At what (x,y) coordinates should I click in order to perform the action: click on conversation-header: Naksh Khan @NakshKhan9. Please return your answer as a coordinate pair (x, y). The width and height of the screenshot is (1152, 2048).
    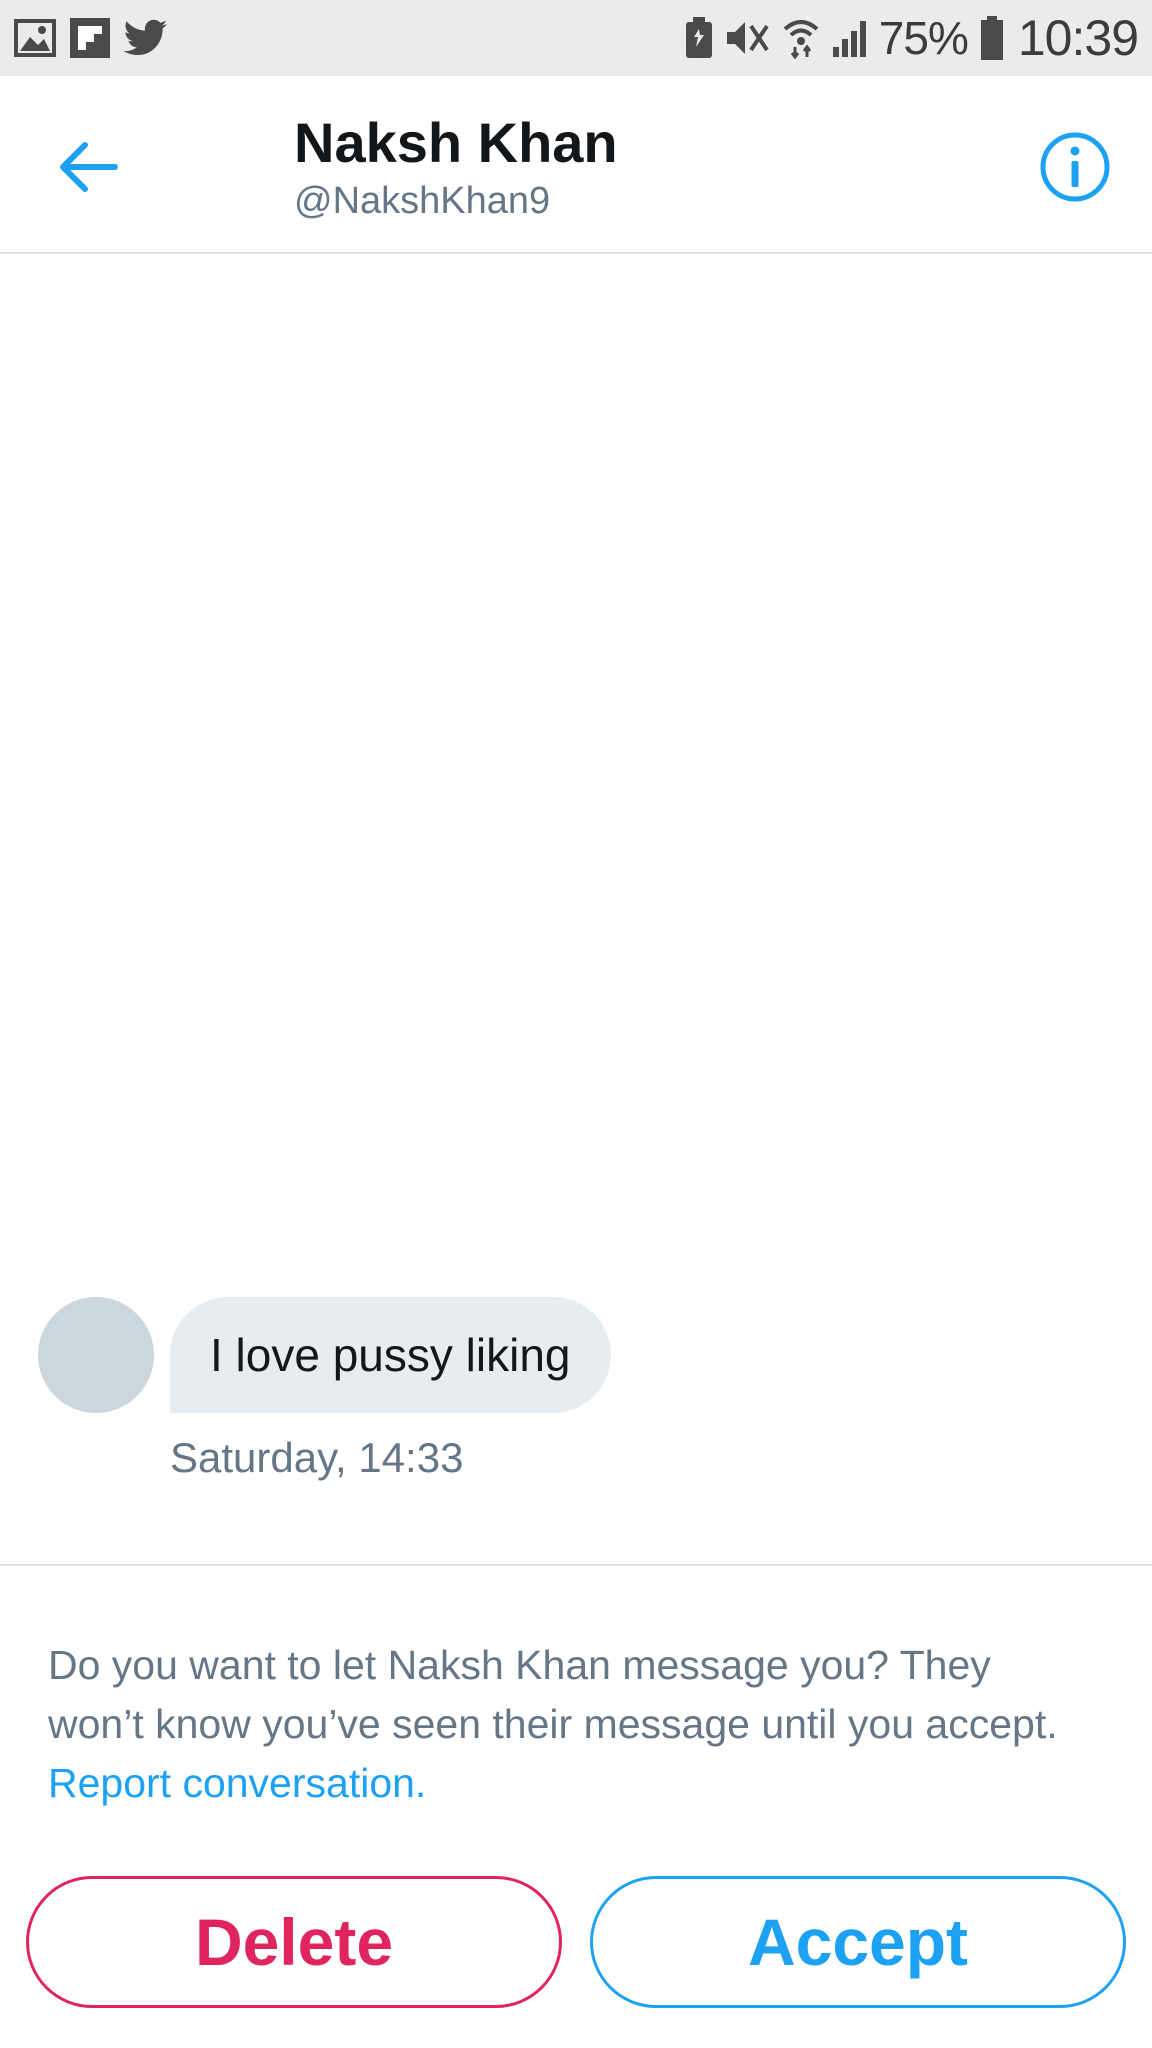
    Looking at the image, I should click on (576, 165).